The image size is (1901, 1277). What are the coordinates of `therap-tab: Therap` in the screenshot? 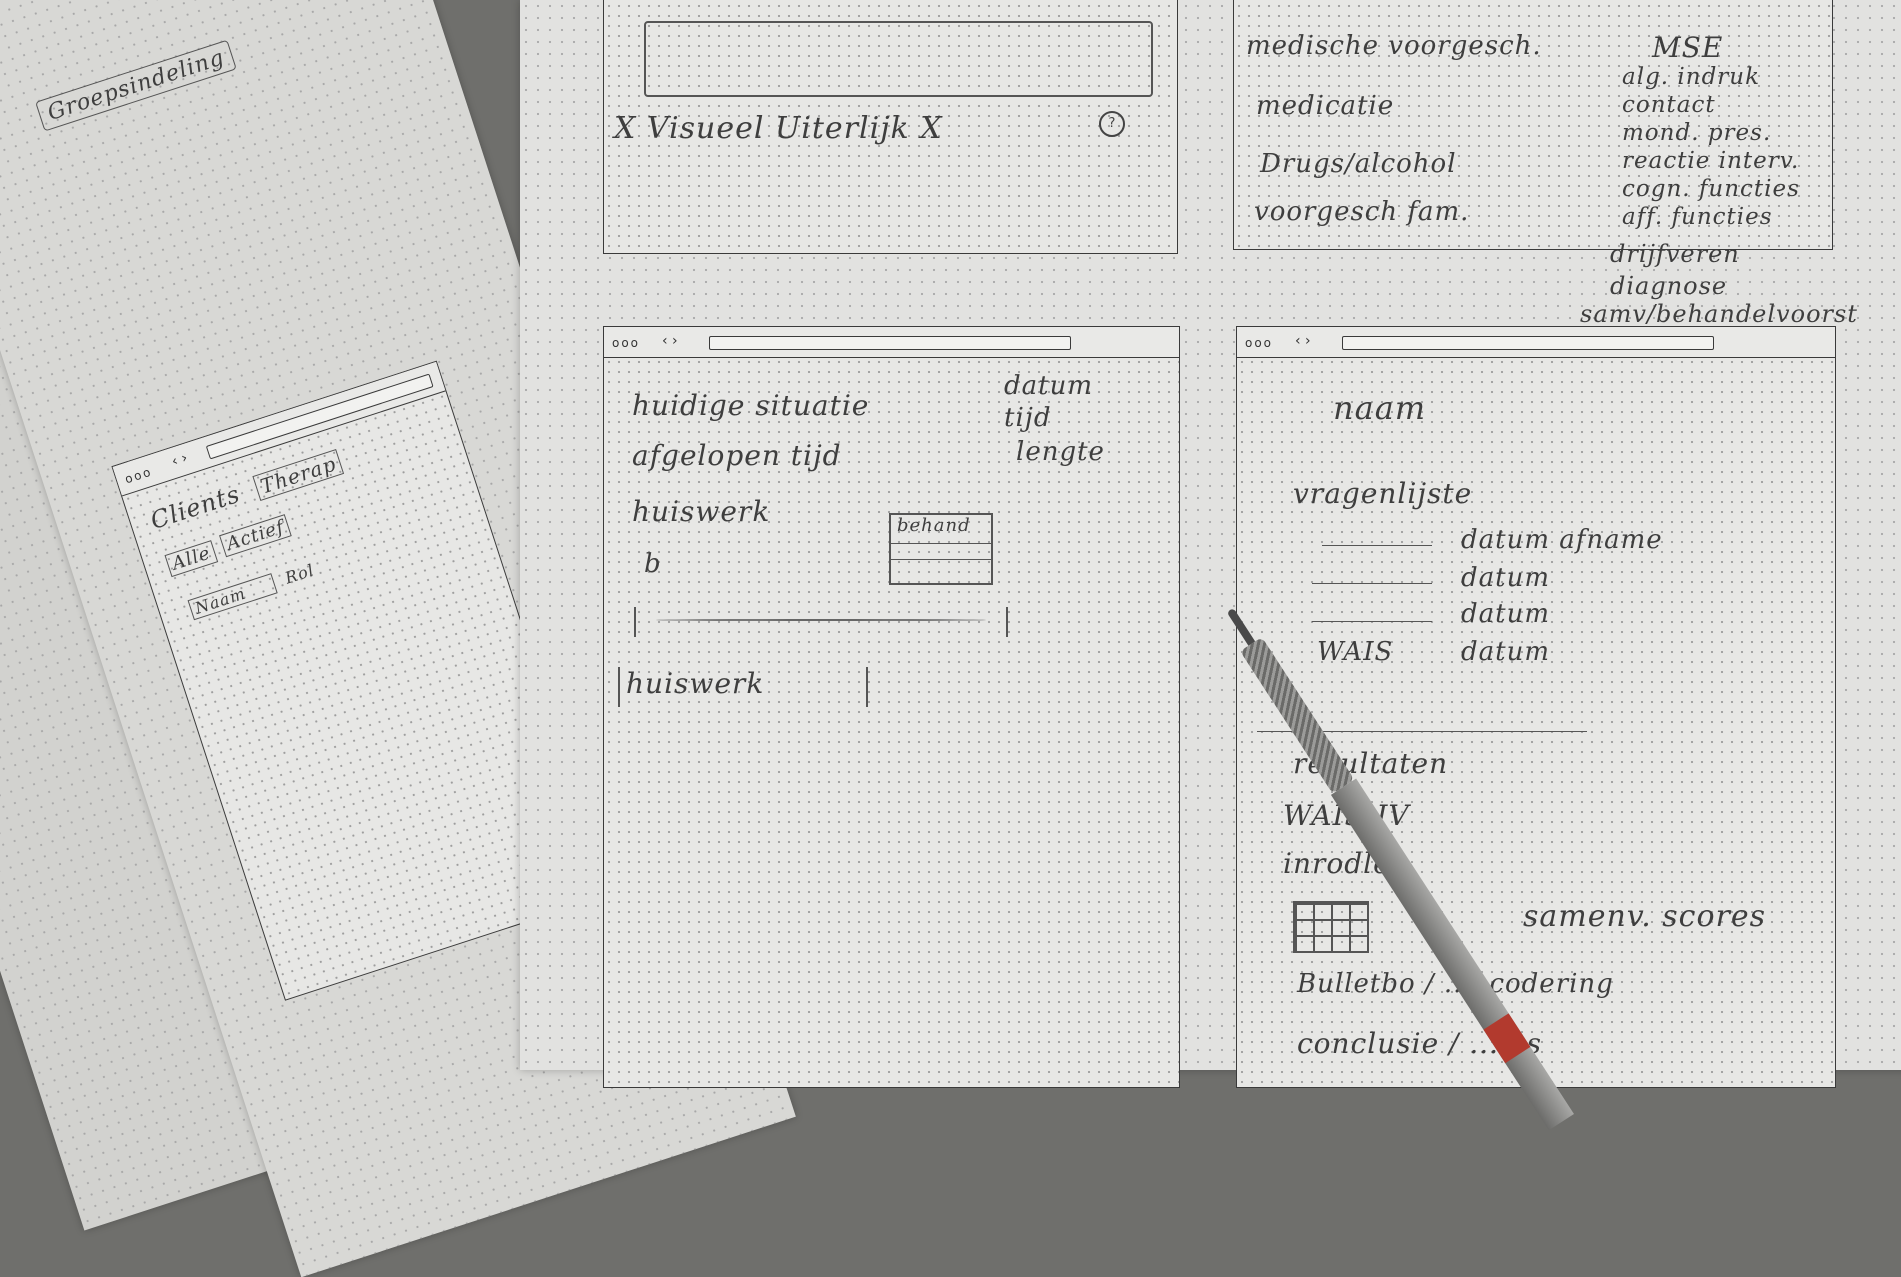 It's located at (298, 474).